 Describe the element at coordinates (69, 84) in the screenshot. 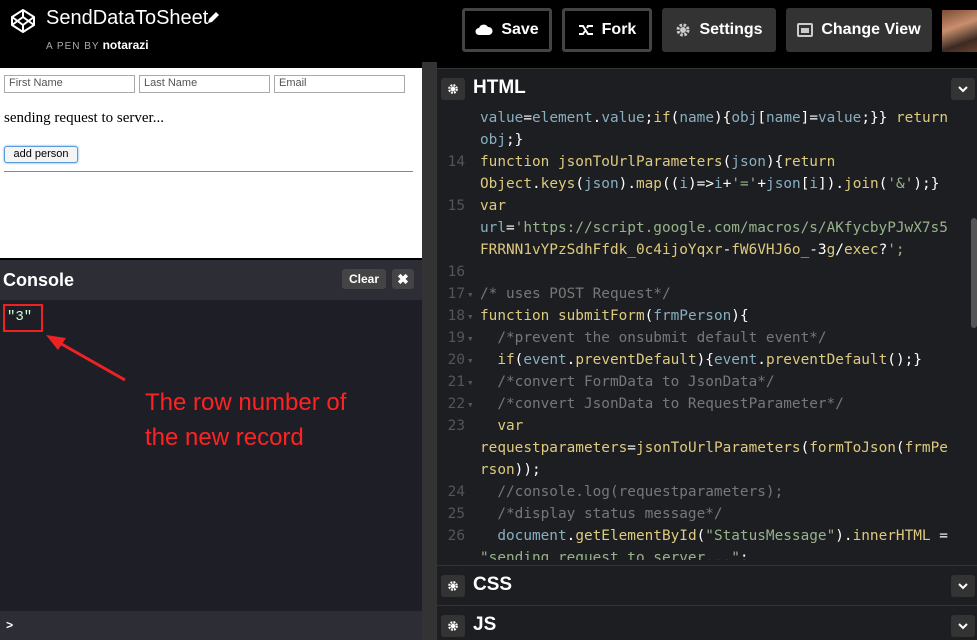

I see `first-name-field: First Name` at that location.